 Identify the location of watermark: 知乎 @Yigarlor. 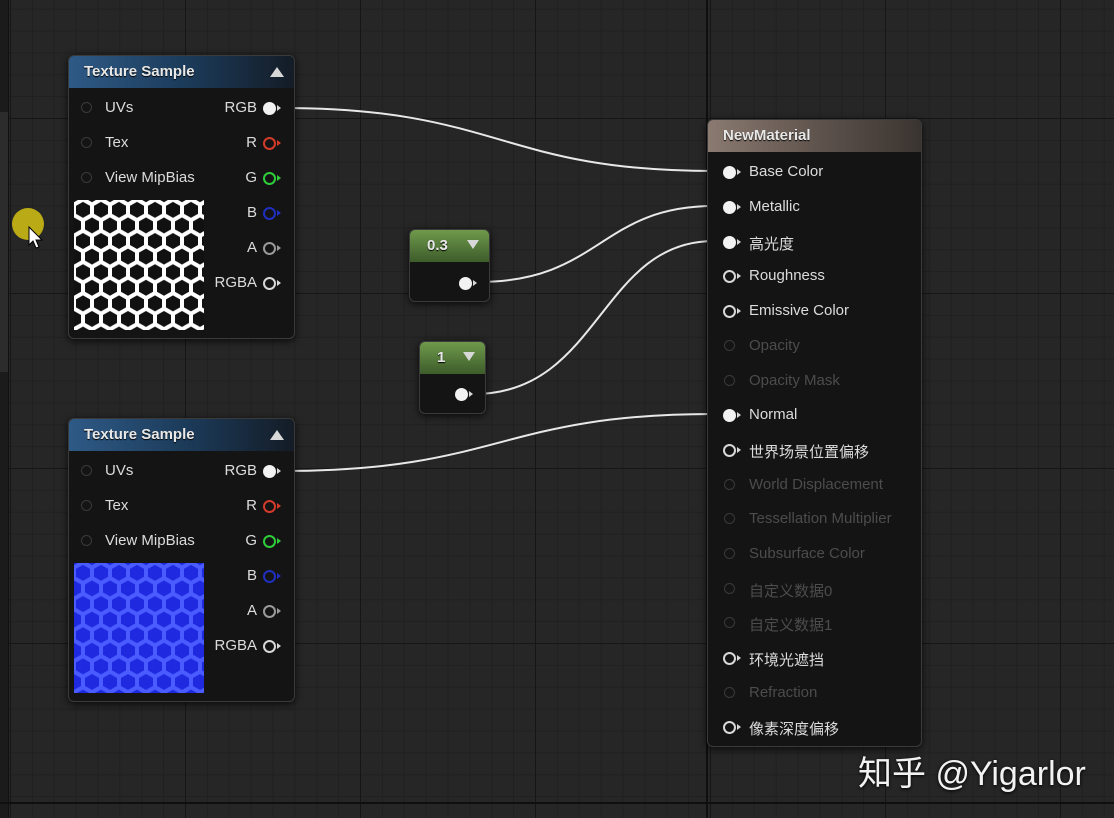
(972, 774).